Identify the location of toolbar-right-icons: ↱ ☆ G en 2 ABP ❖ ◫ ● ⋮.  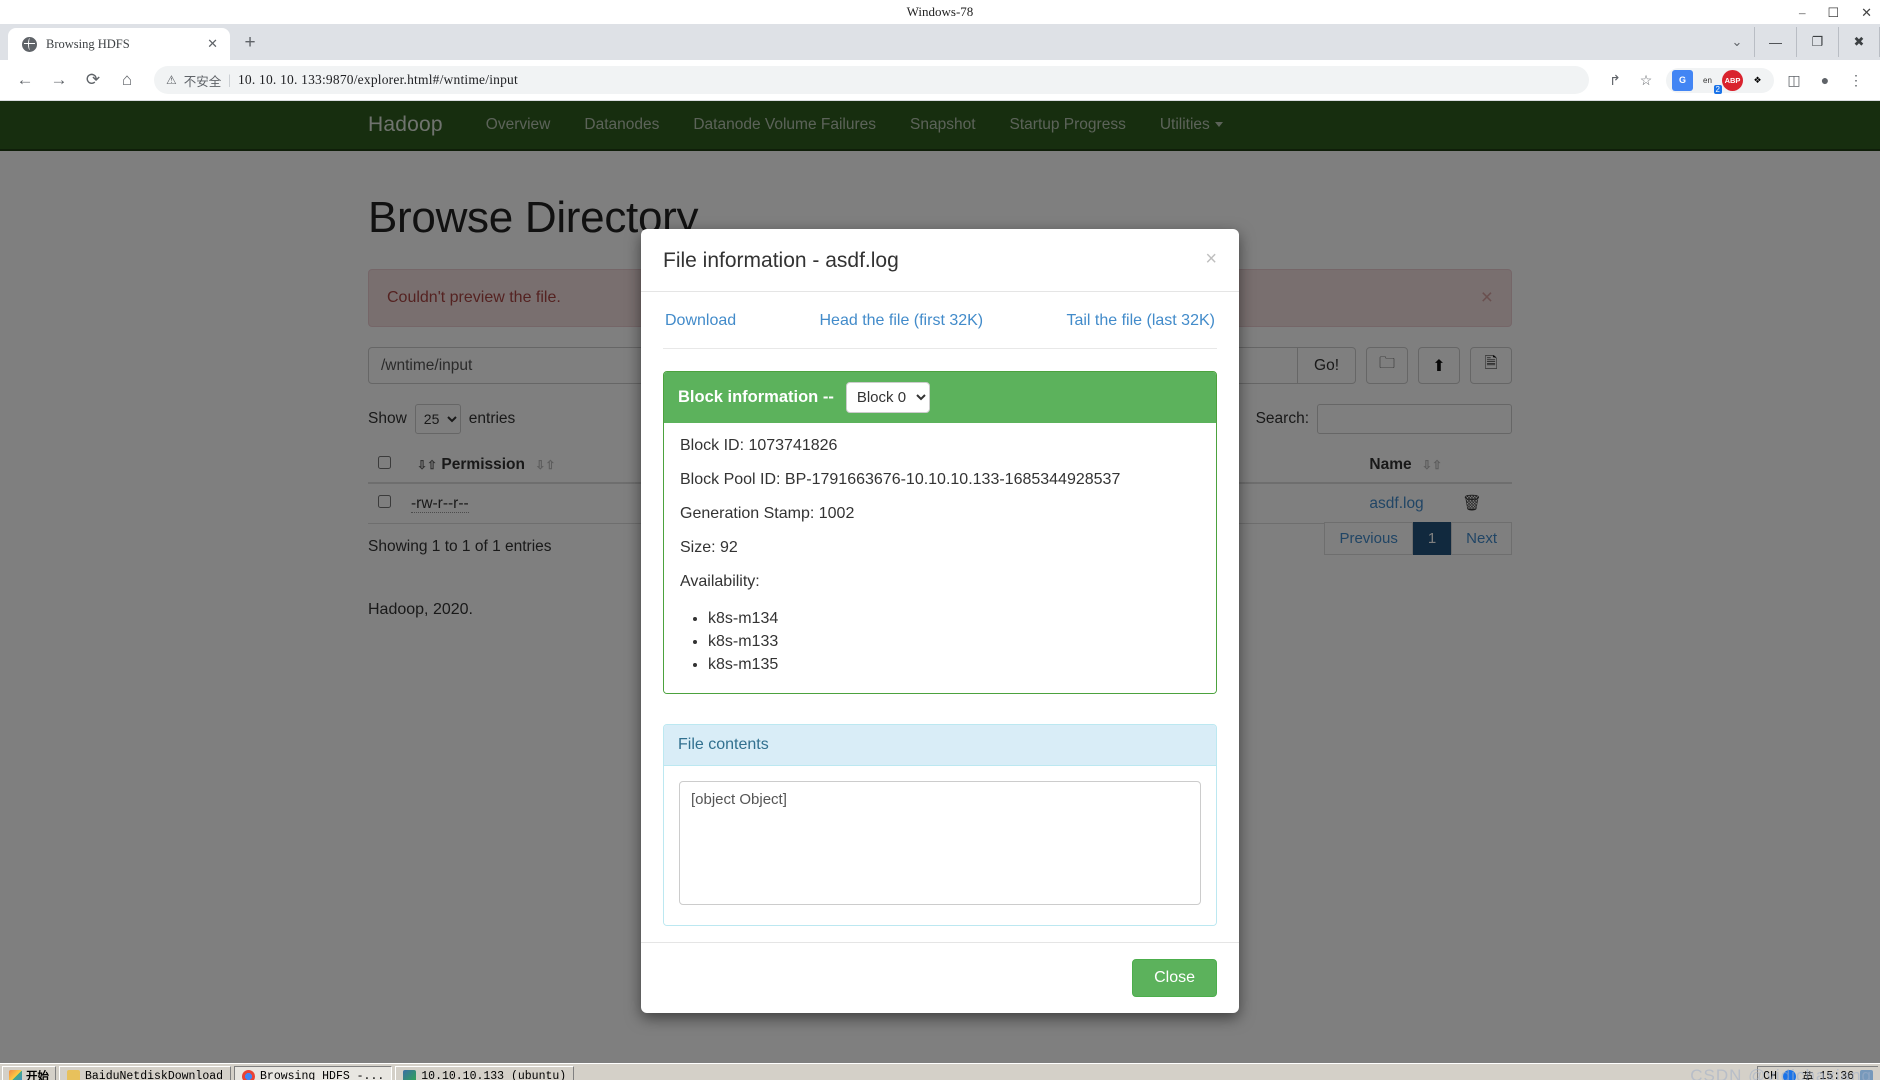
(1735, 80).